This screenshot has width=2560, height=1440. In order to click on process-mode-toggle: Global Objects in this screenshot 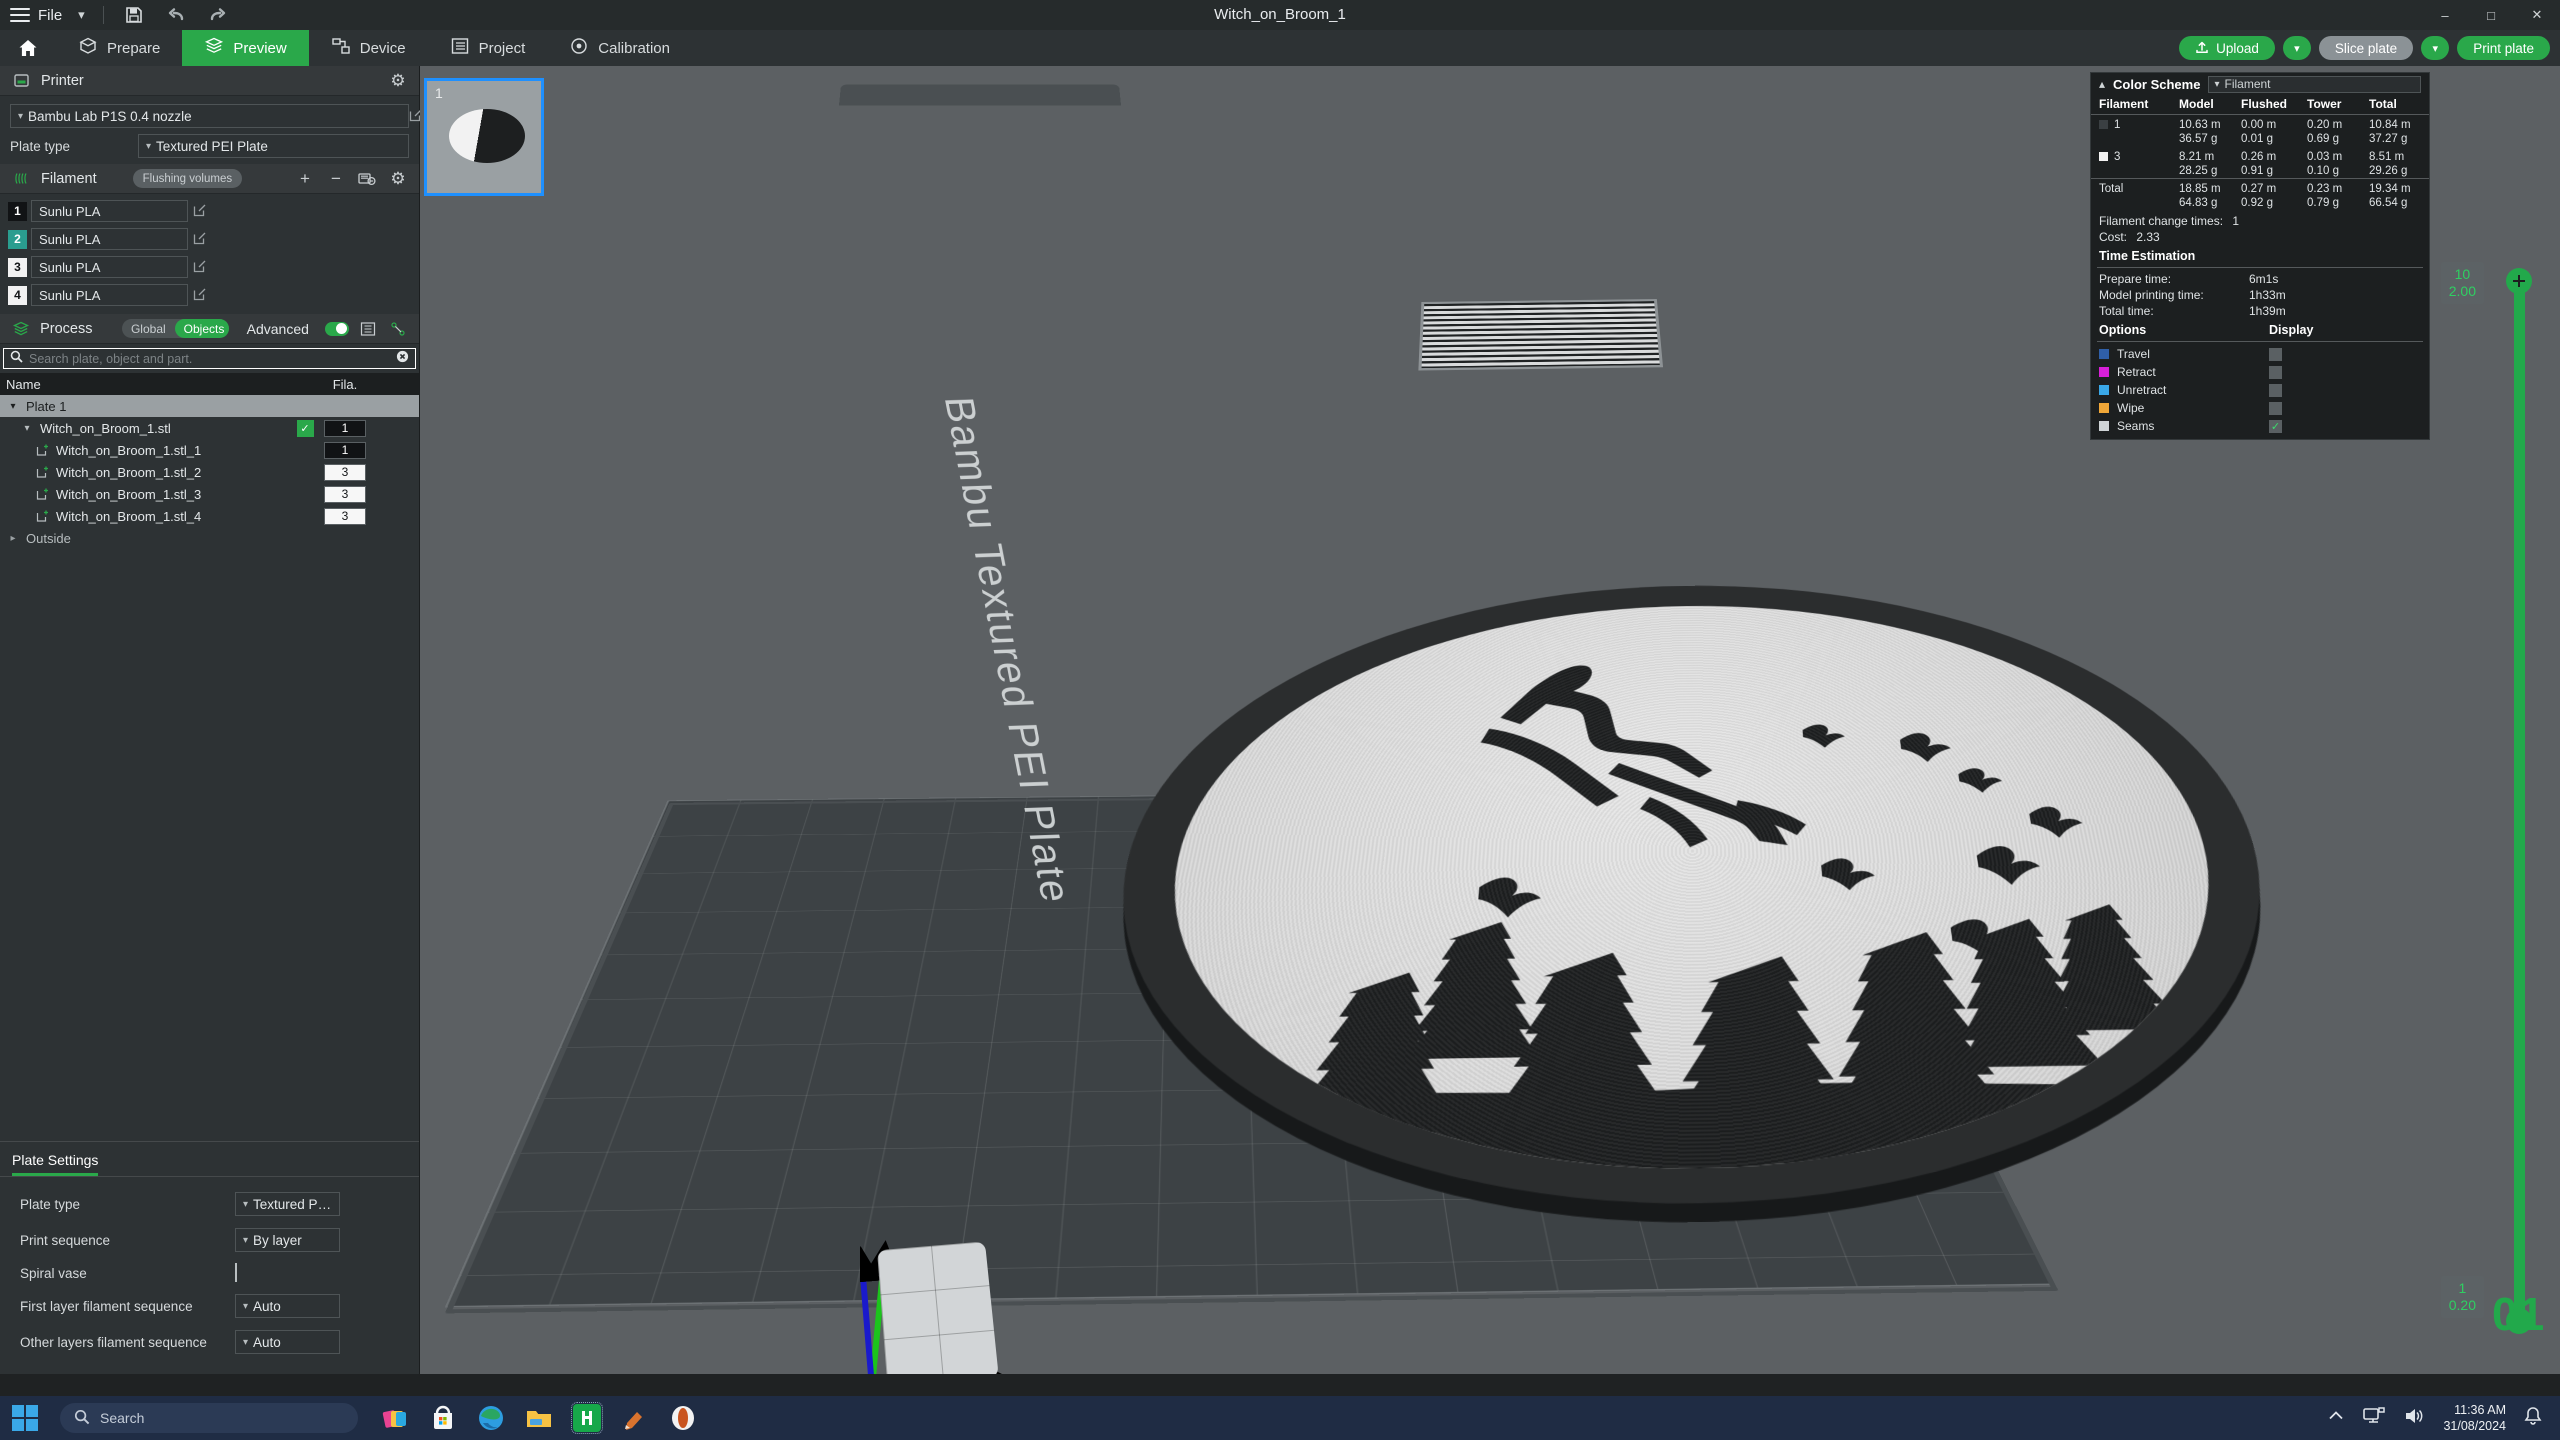, I will do `click(175, 328)`.